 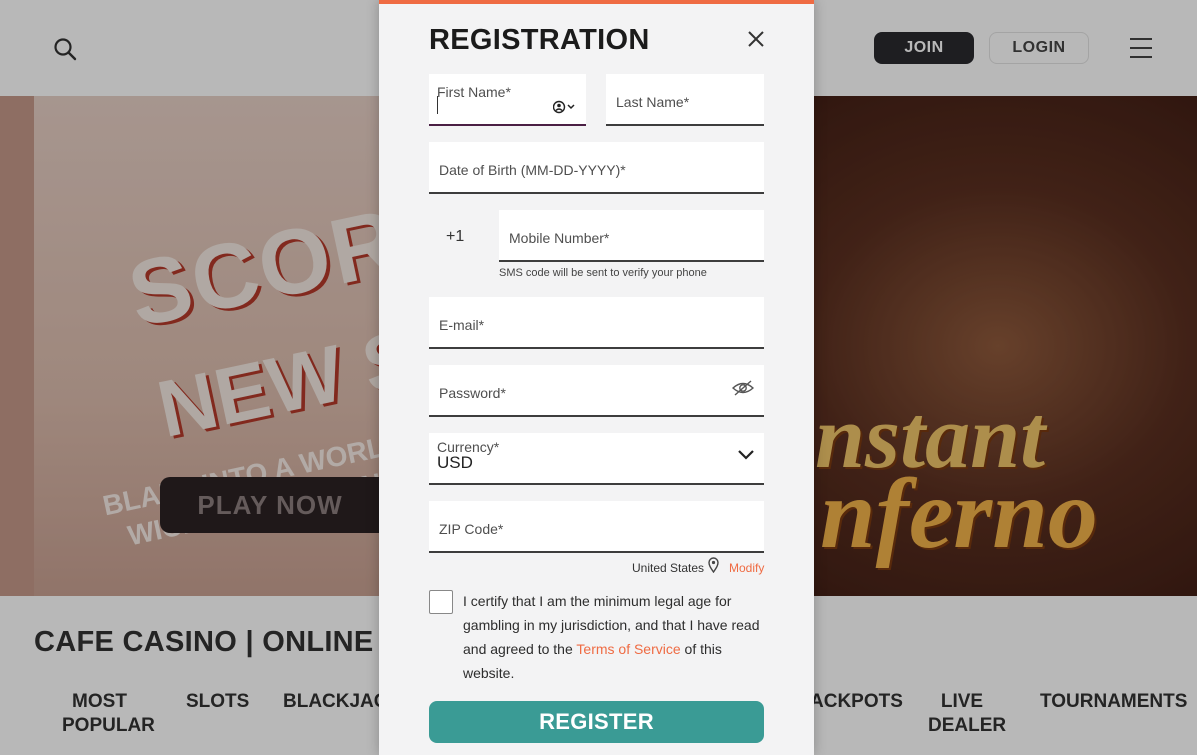 What do you see at coordinates (342, 702) in the screenshot?
I see `category-blackjack: BLACKJACK` at bounding box center [342, 702].